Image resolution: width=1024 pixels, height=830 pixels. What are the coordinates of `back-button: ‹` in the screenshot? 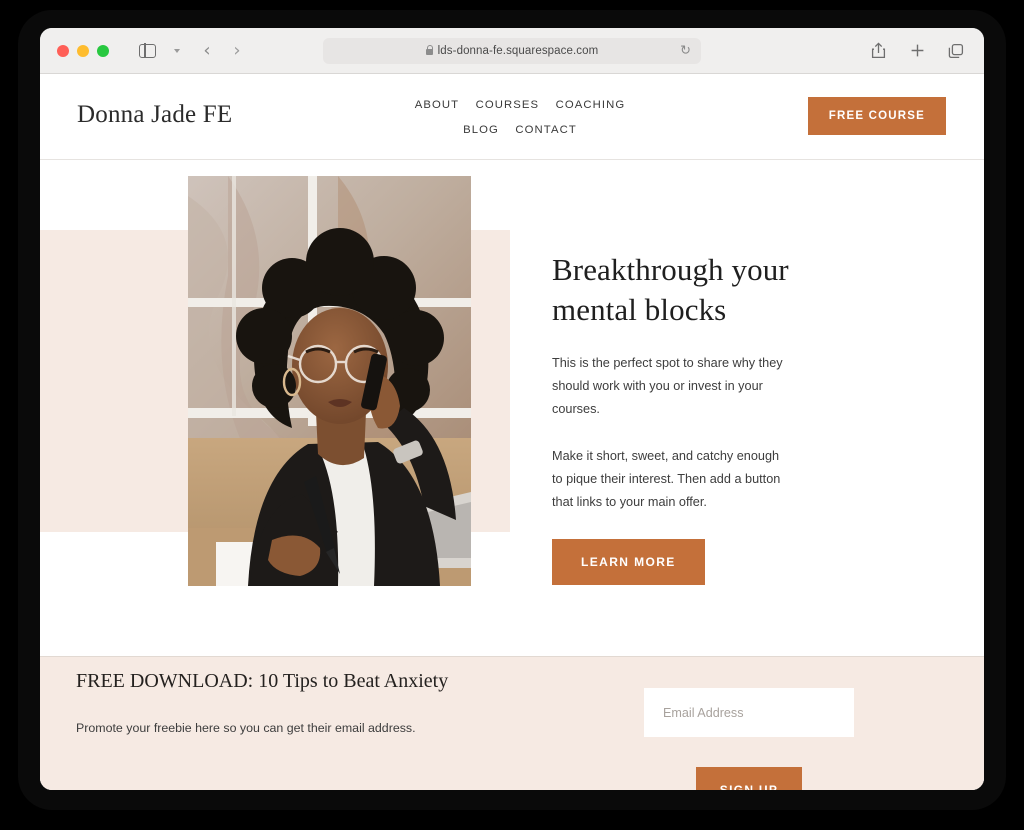 It's located at (207, 51).